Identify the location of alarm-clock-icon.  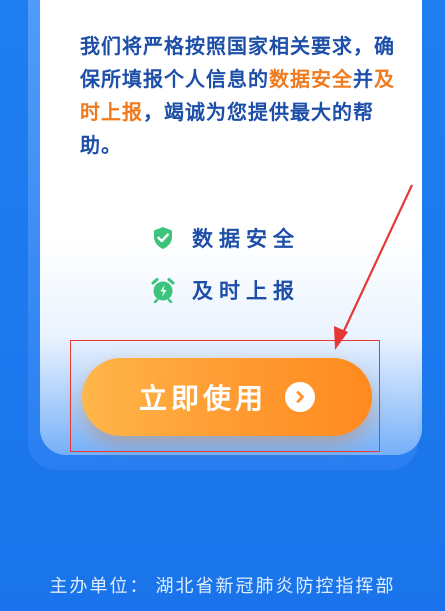
(163, 290).